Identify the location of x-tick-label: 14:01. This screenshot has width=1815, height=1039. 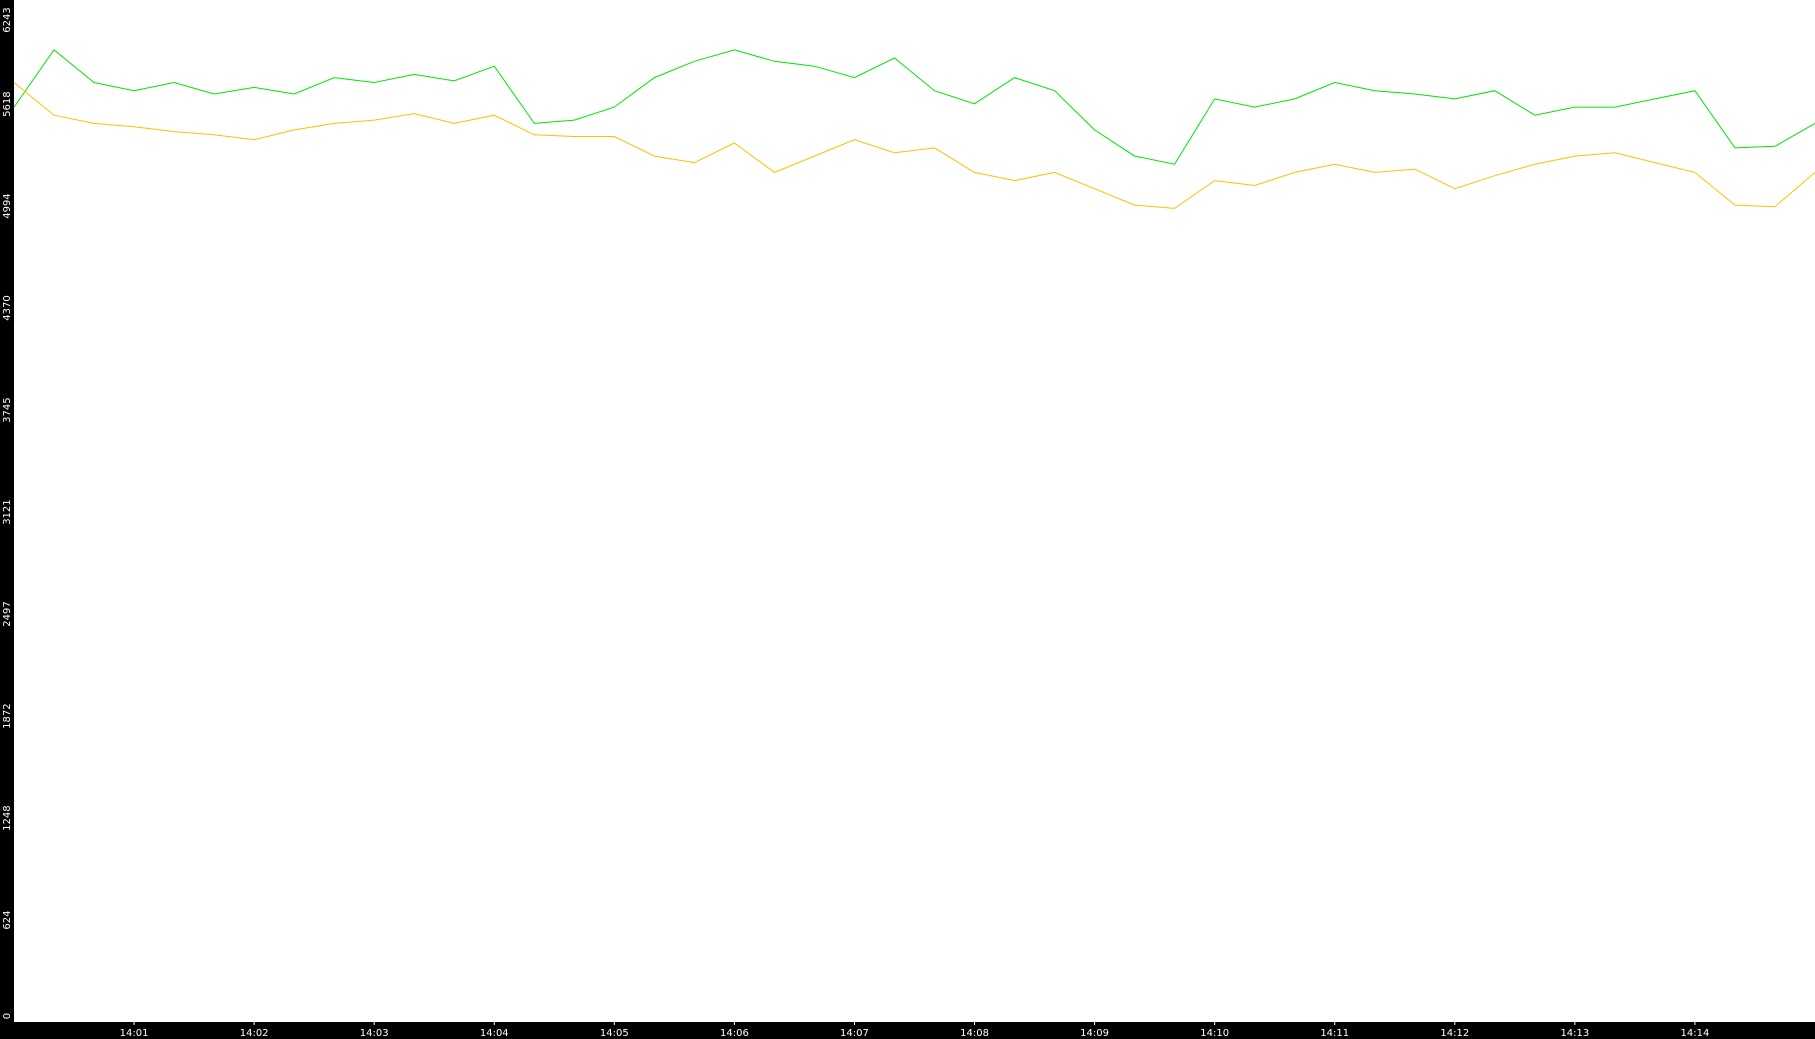
(134, 1033).